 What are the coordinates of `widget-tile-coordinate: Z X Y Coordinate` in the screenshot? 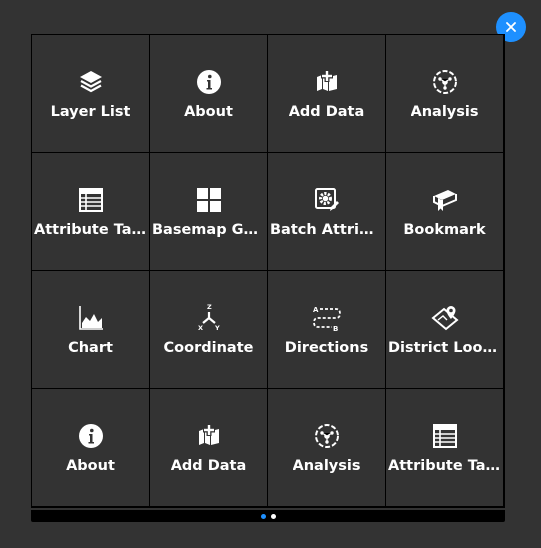 It's located at (208, 329).